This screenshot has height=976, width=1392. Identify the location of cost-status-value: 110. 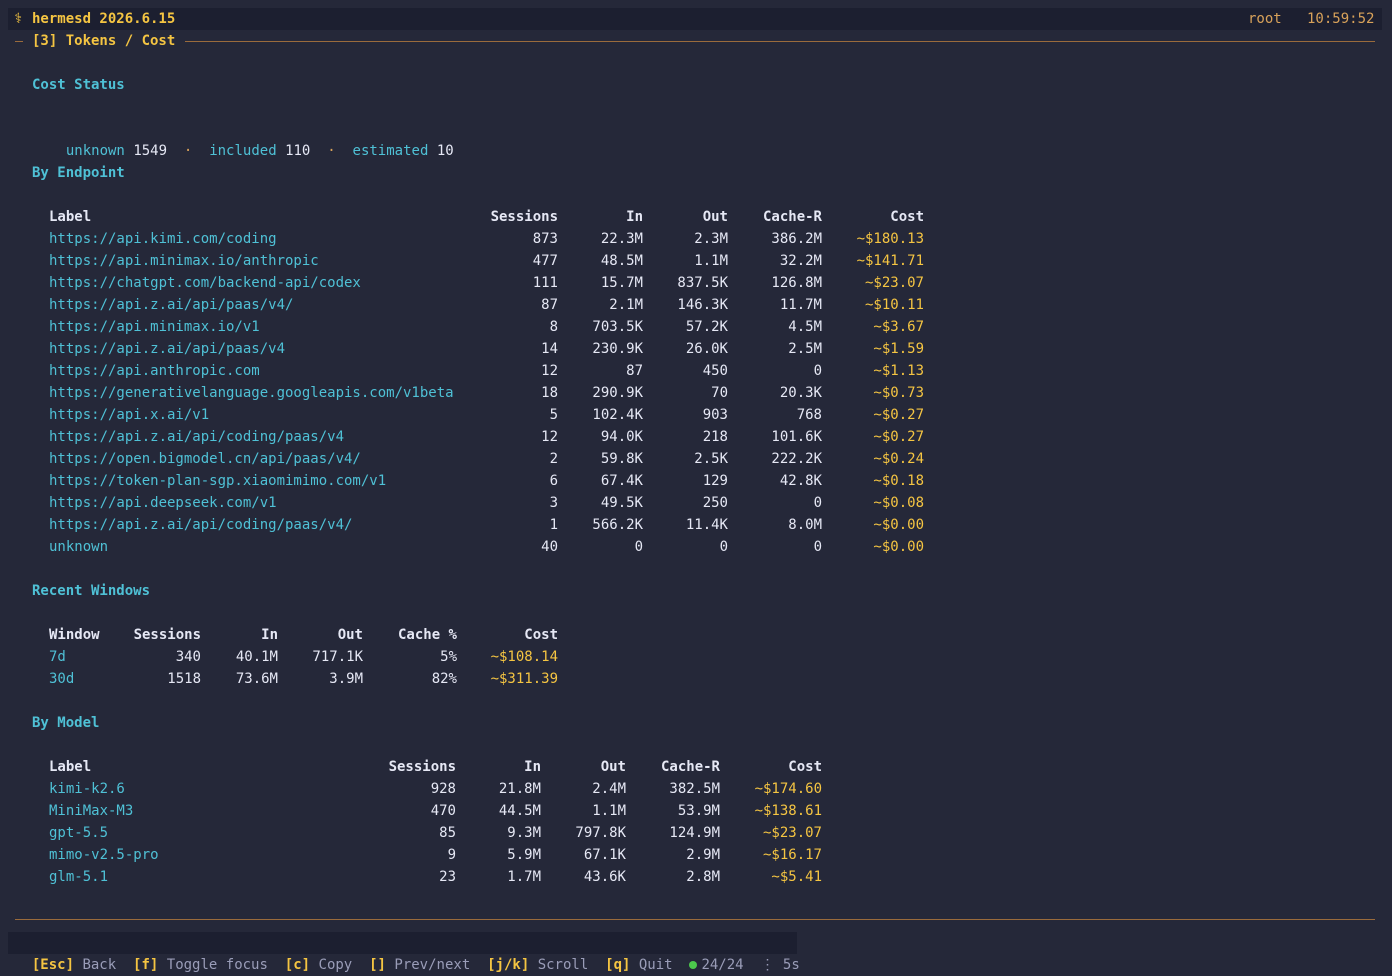
(298, 151).